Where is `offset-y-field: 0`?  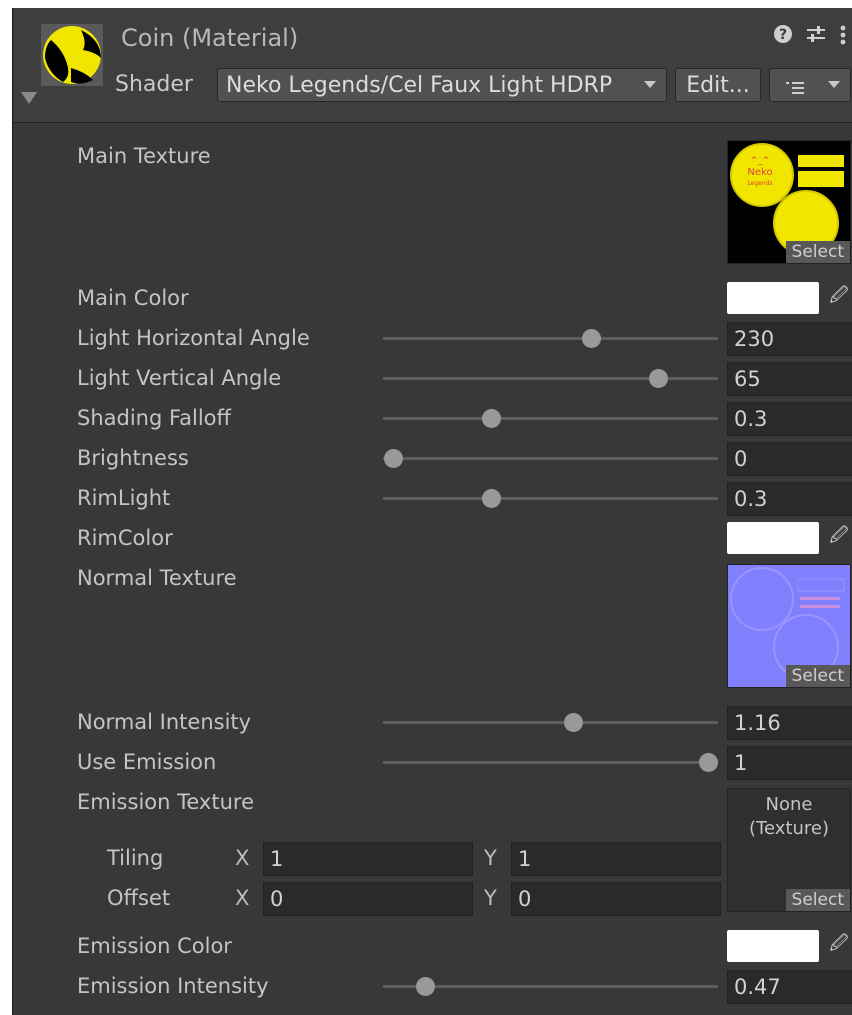 offset-y-field: 0 is located at coordinates (616, 899).